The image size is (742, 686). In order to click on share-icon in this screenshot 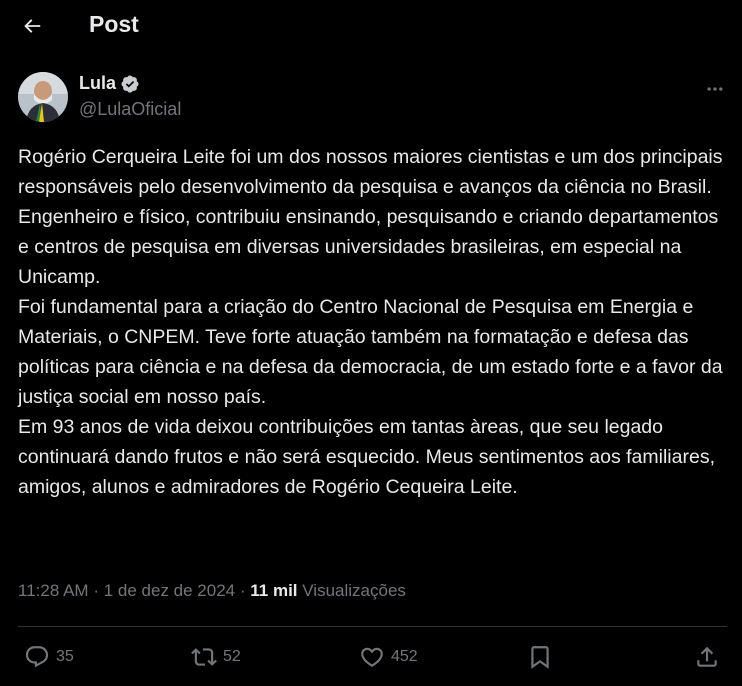, I will do `click(707, 656)`.